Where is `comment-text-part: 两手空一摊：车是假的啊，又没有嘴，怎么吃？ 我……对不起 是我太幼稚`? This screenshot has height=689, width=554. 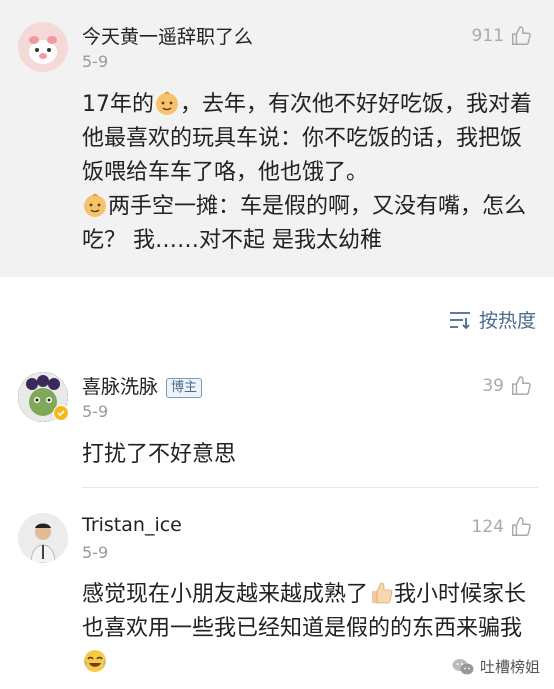 comment-text-part: 两手空一摊：车是假的啊，又没有嘴，怎么吃？ 我……对不起 是我太幼稚 is located at coordinates (304, 223).